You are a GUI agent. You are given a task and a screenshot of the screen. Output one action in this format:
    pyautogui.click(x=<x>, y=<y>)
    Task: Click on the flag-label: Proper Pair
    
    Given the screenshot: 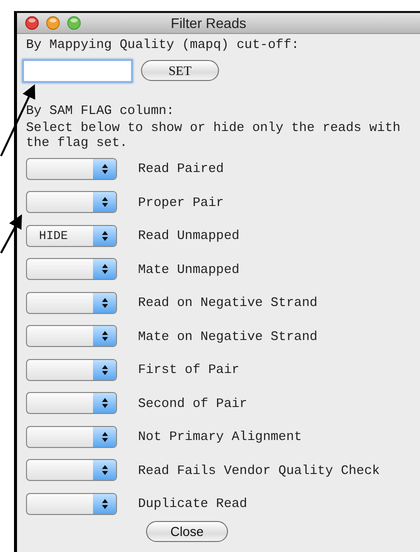 What is the action you would take?
    pyautogui.click(x=181, y=202)
    